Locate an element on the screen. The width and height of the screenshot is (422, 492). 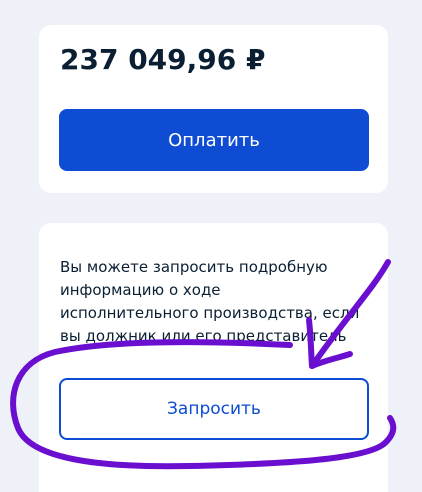
pay-button: Оплатить is located at coordinates (214, 140).